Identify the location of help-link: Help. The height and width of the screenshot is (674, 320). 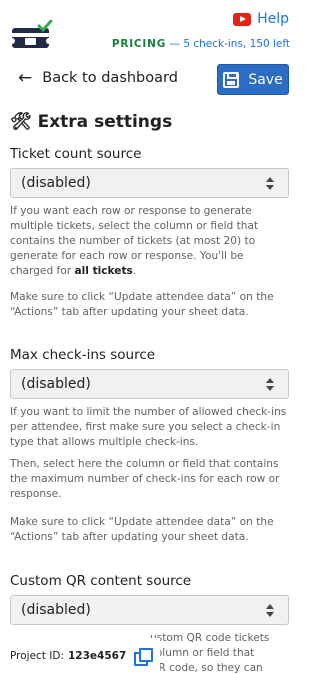
(261, 19).